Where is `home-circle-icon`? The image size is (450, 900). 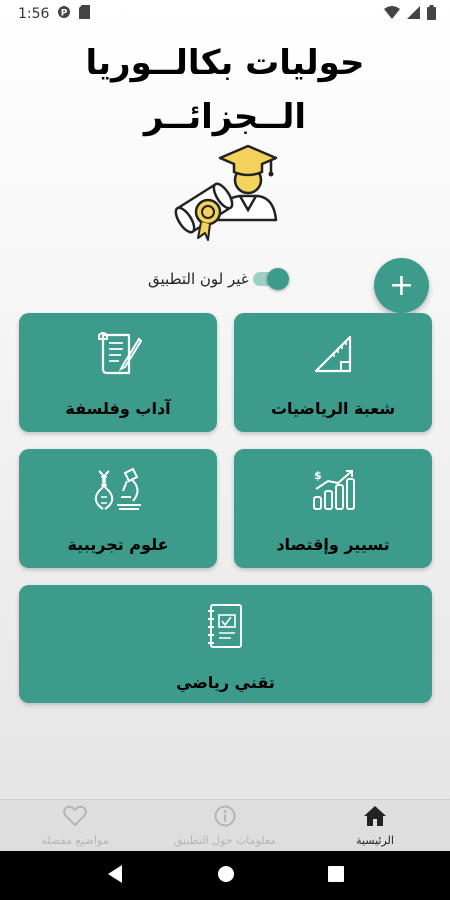
home-circle-icon is located at coordinates (226, 876).